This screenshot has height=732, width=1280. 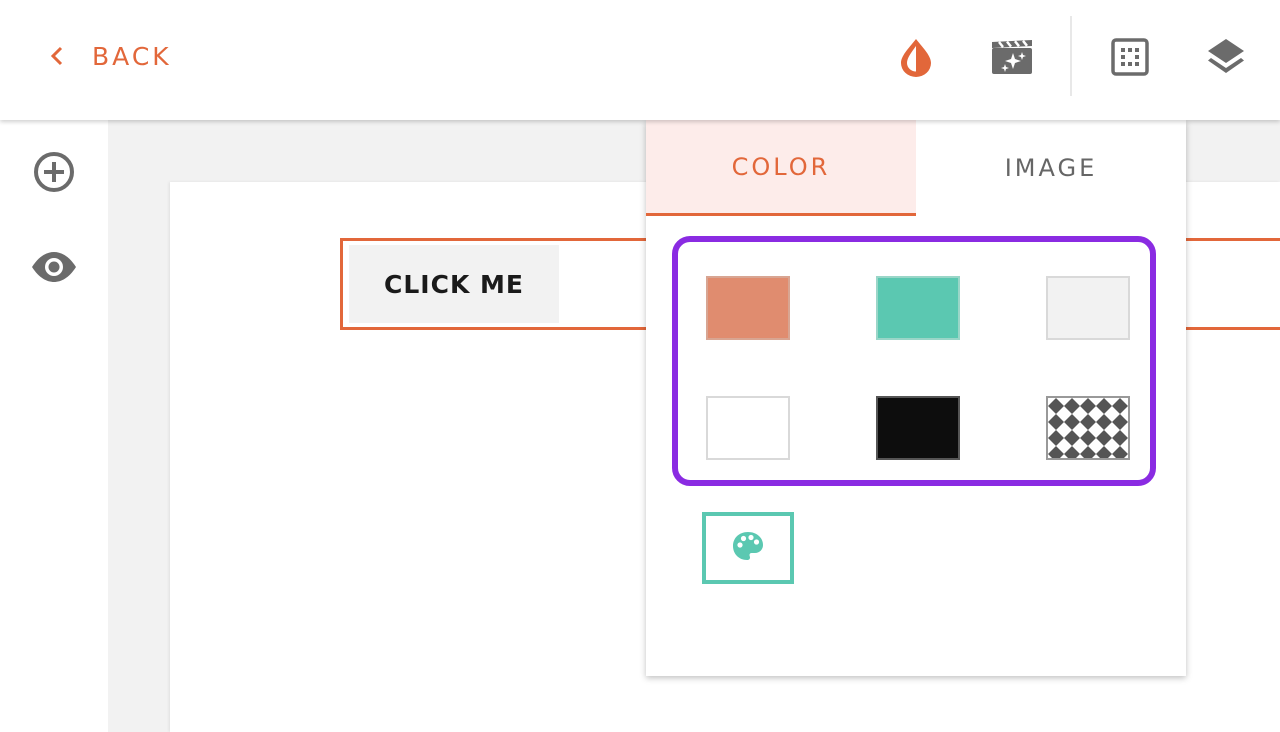 What do you see at coordinates (914, 361) in the screenshot?
I see `swatch-group-highlight` at bounding box center [914, 361].